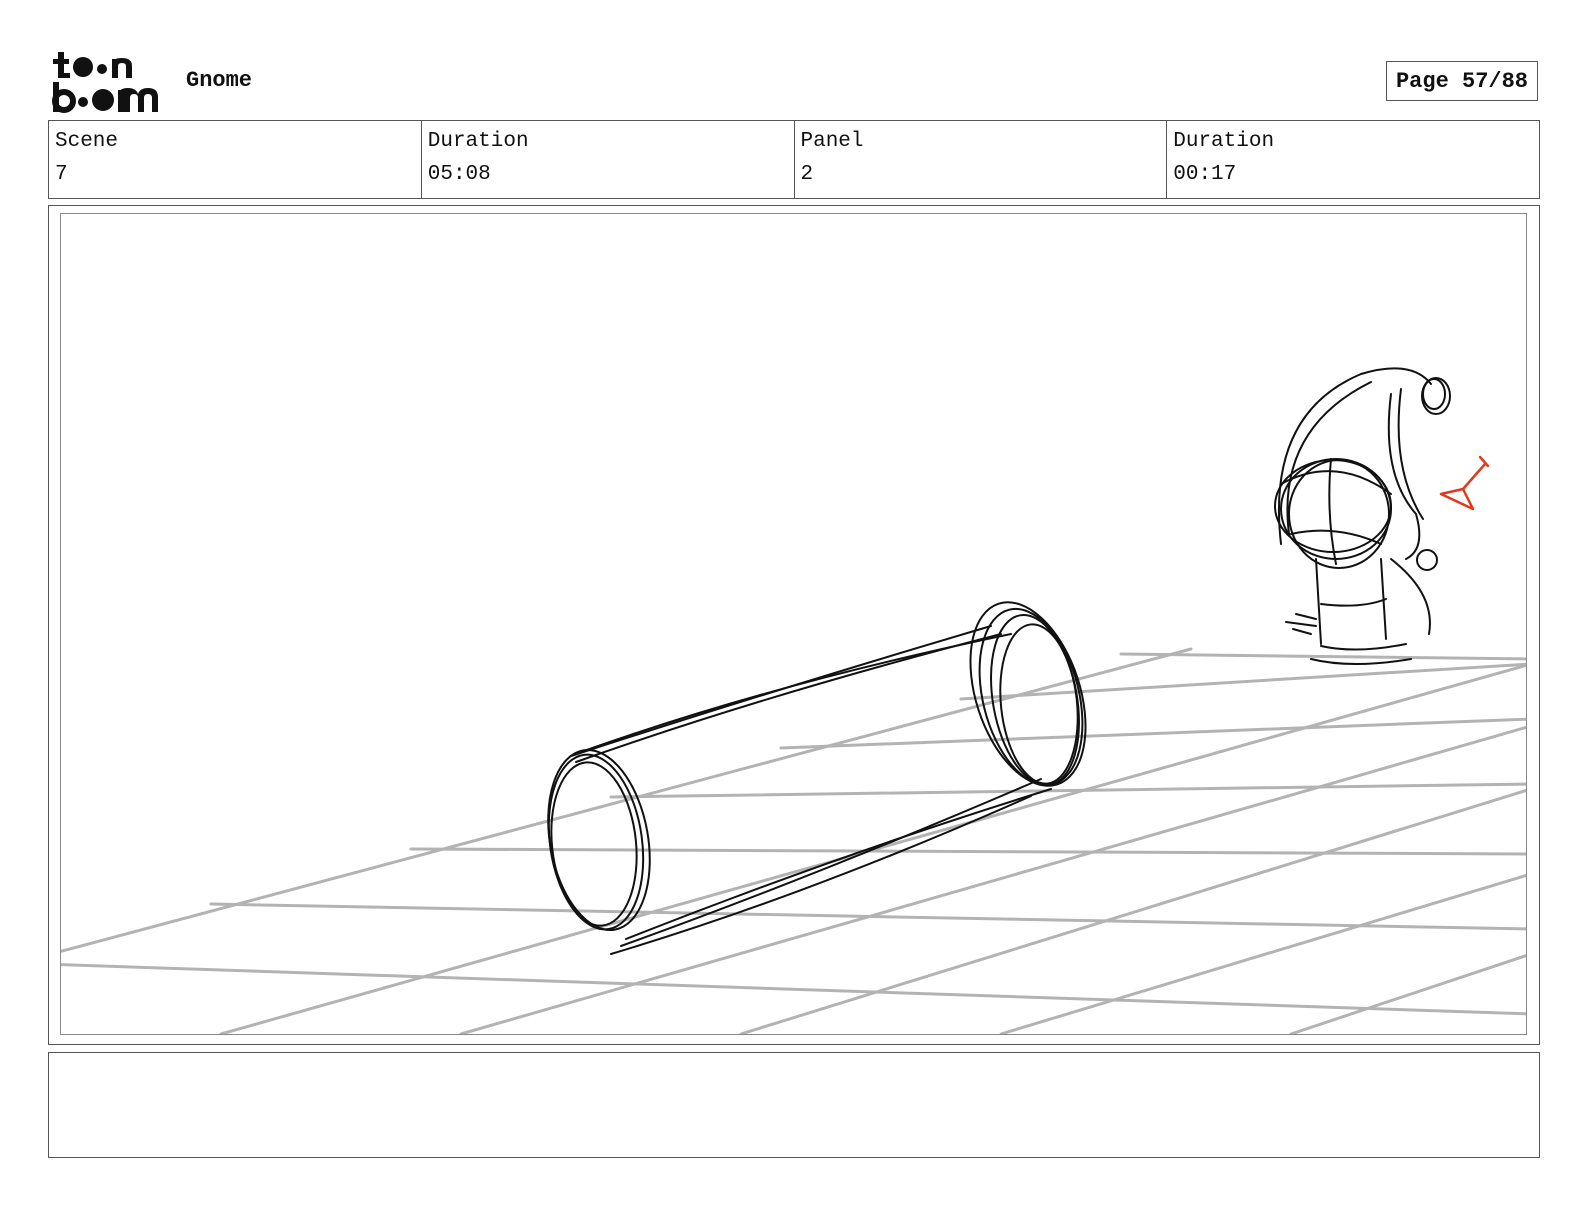 Image resolution: width=1584 pixels, height=1224 pixels. I want to click on scene-duration-value: 05:08, so click(459, 174).